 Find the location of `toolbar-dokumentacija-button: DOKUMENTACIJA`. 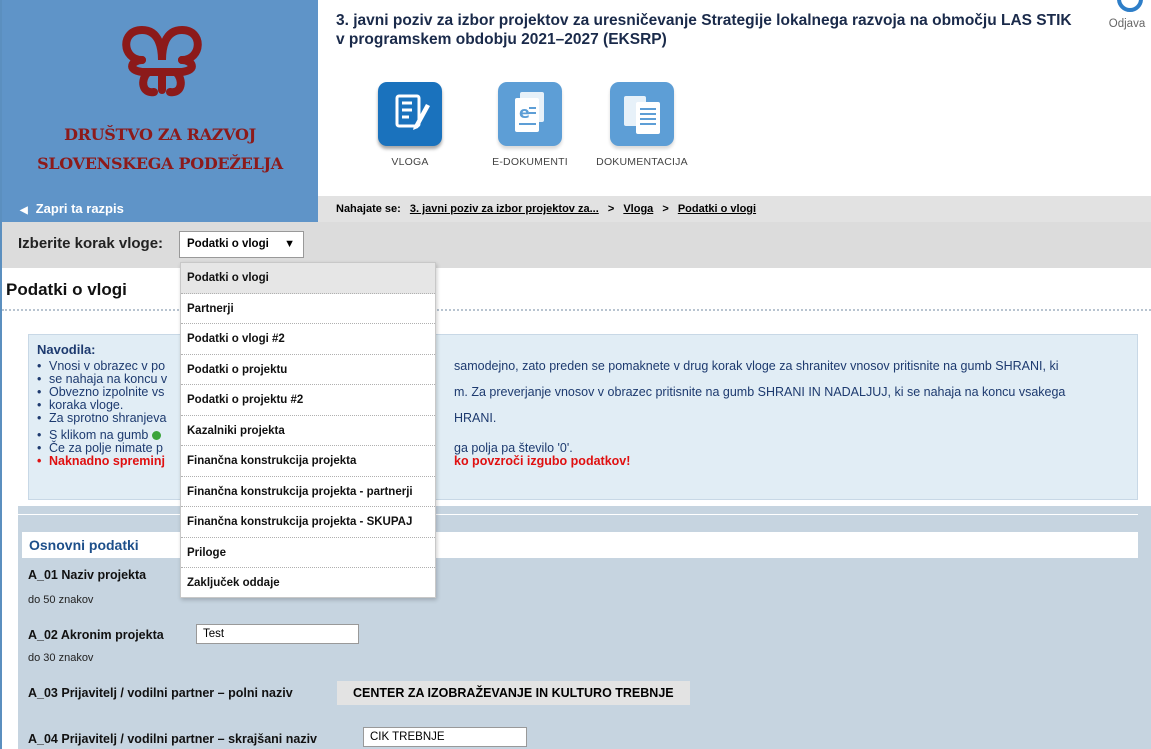

toolbar-dokumentacija-button: DOKUMENTACIJA is located at coordinates (642, 125).